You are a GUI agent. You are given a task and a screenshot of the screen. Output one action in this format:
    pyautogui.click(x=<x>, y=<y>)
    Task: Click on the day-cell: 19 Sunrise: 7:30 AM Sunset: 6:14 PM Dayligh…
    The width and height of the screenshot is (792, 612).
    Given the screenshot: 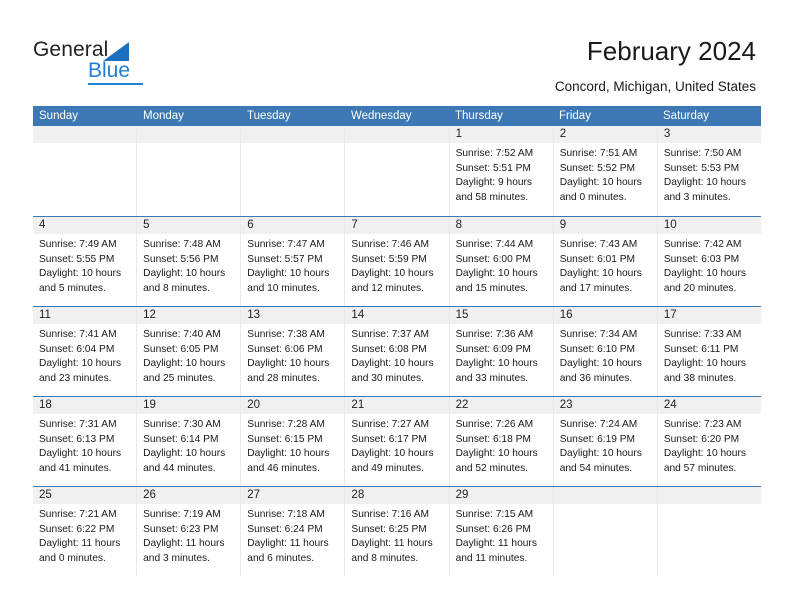 What is the action you would take?
    pyautogui.click(x=189, y=441)
    